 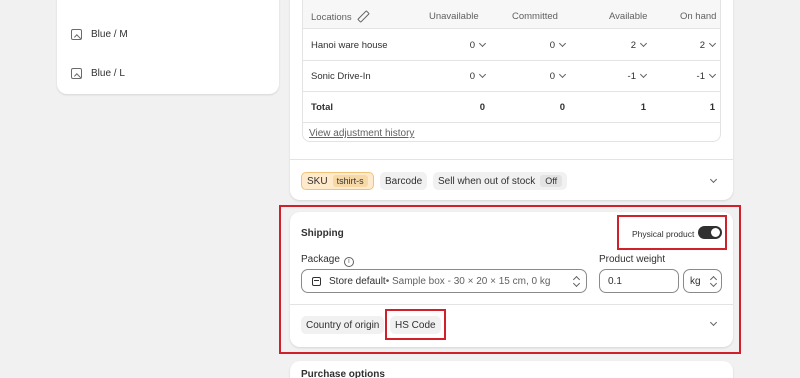 I want to click on on-hand-value: 2, so click(x=690, y=45).